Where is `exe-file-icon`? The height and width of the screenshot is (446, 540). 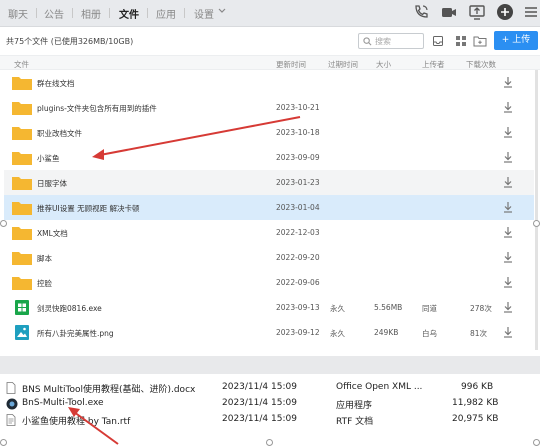 exe-file-icon is located at coordinates (22, 307).